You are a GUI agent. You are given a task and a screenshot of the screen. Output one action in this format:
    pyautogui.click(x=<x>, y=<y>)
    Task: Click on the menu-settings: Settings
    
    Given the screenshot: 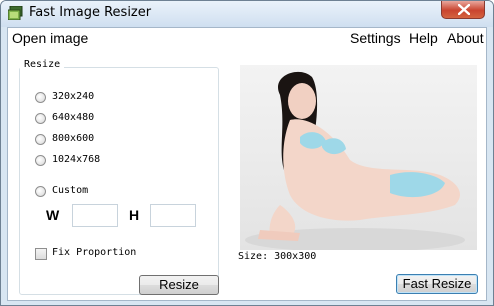 What is the action you would take?
    pyautogui.click(x=375, y=38)
    